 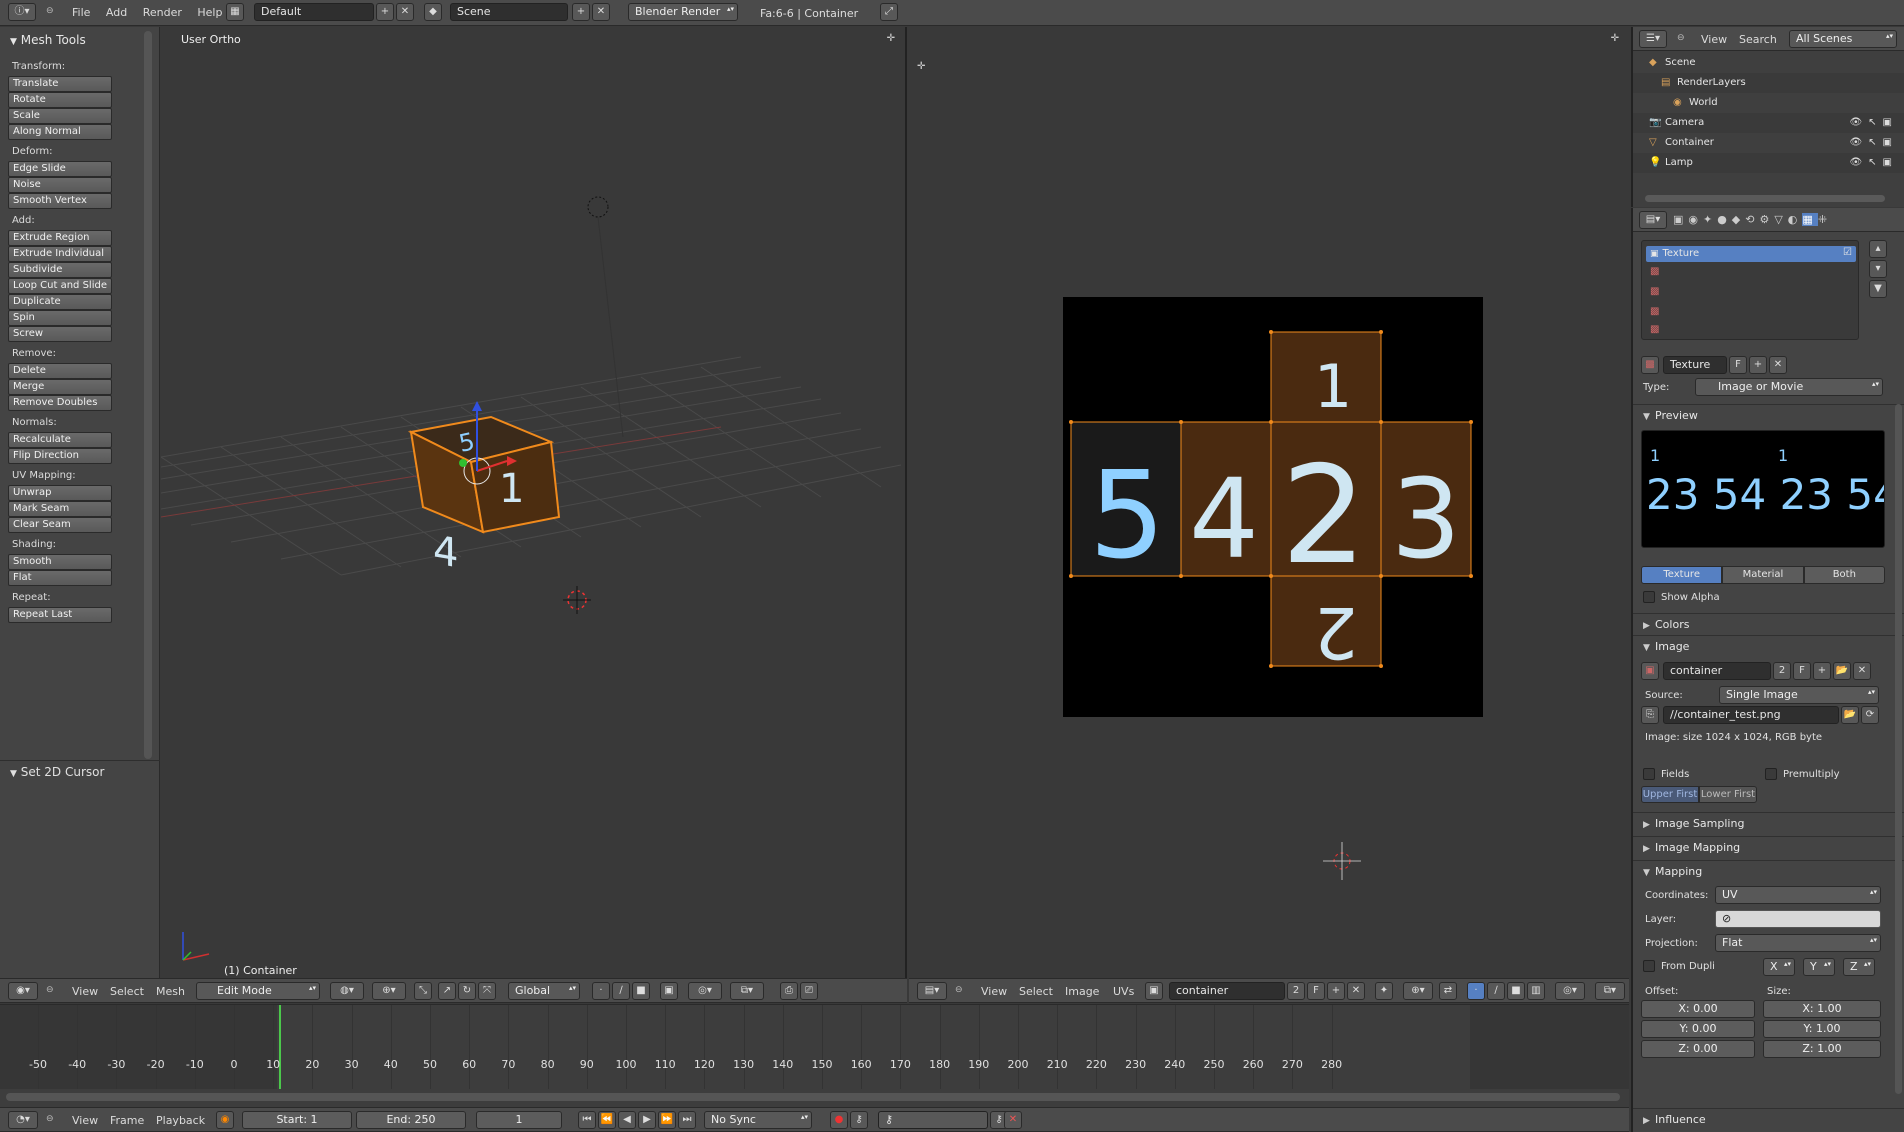 I want to click on texture-slot-empty-2: ▩, so click(x=1654, y=291).